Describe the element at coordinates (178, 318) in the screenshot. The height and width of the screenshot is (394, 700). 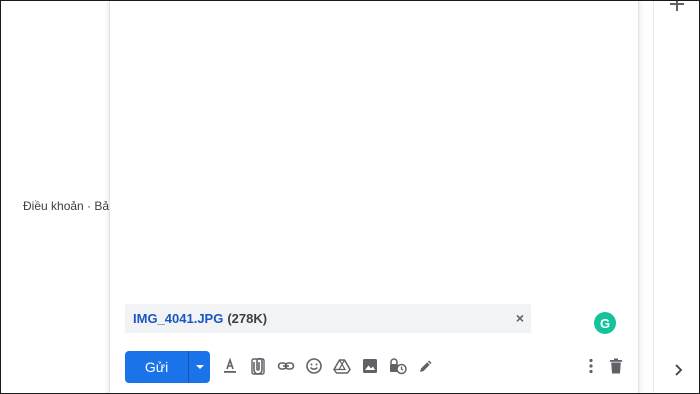
I see `attachment-name: IMG_4041.JPG` at that location.